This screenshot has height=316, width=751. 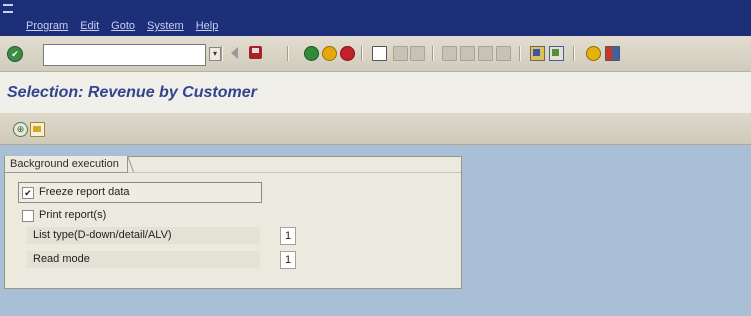 What do you see at coordinates (329, 53) in the screenshot?
I see `exit-icon` at bounding box center [329, 53].